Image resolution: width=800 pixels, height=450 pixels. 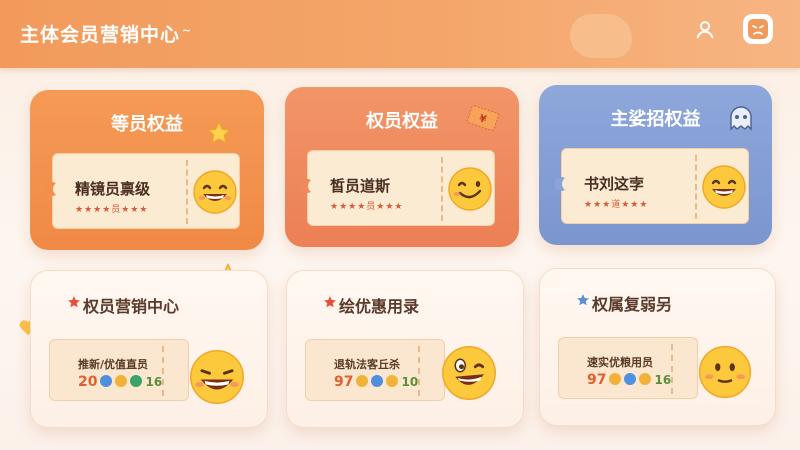 I want to click on app-title: 主体会员营销中心 ~, so click(x=106, y=33).